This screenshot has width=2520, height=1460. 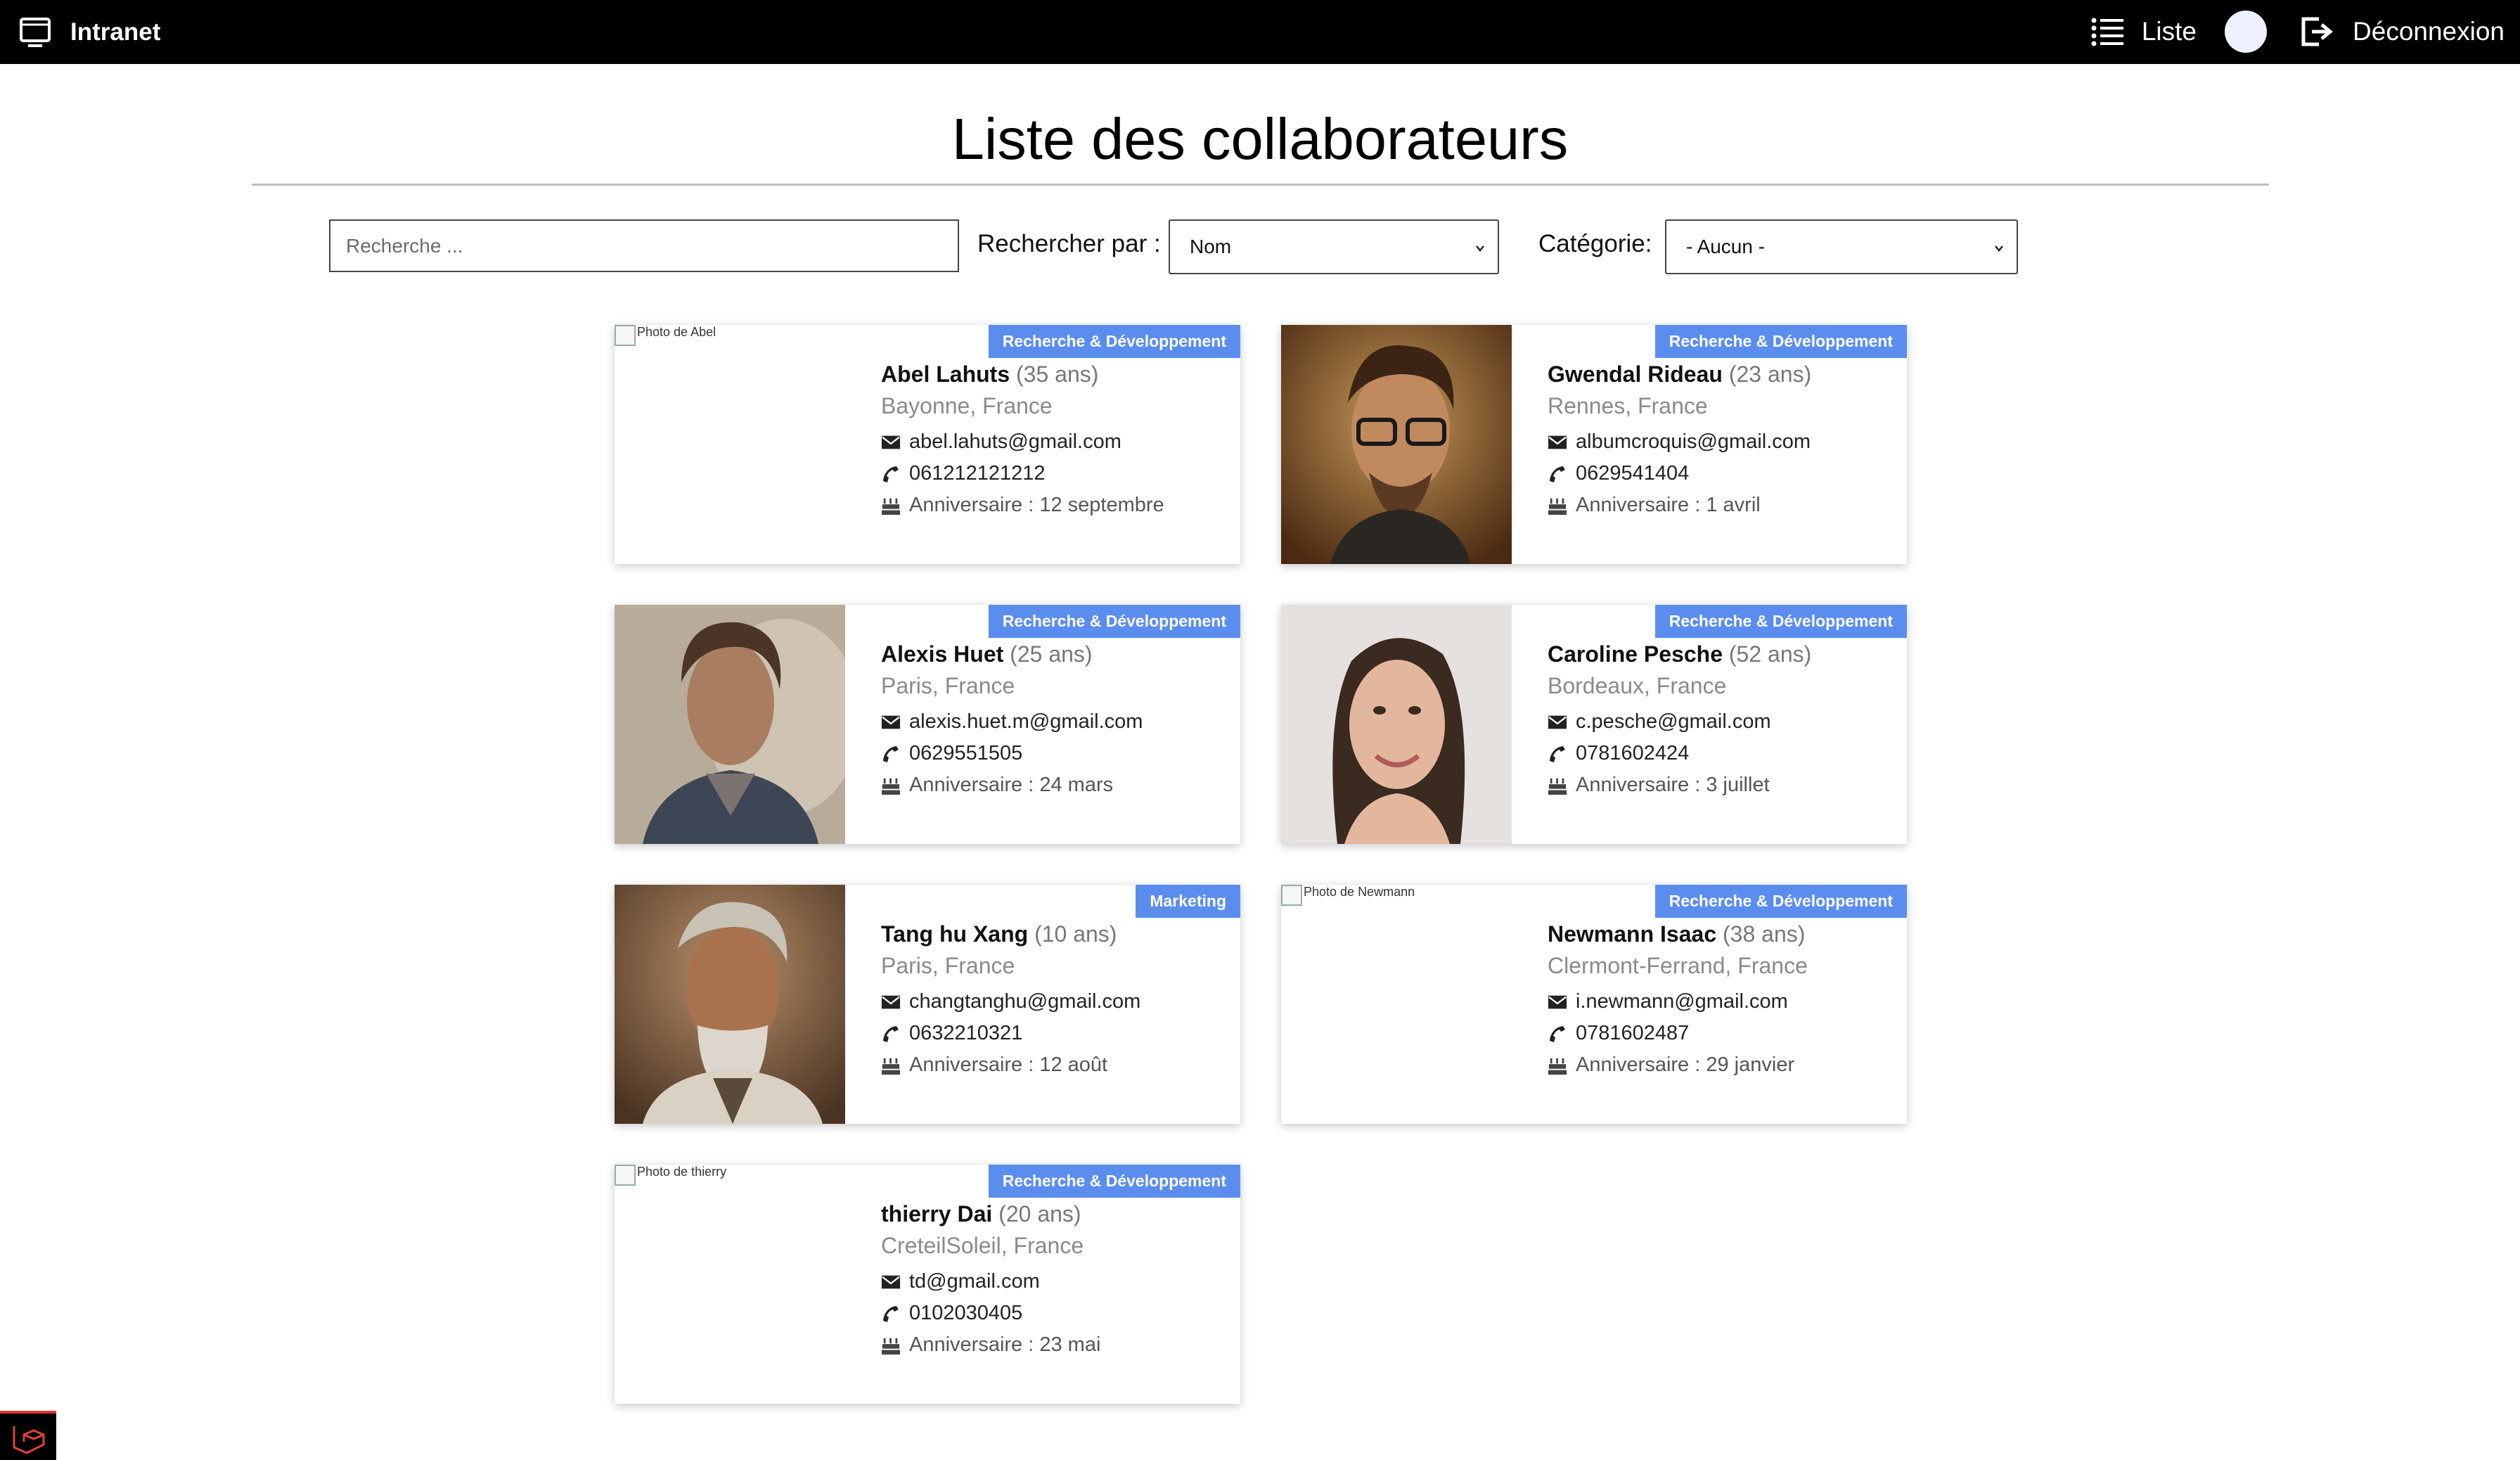 I want to click on collaborator-phone: 0102030405, so click(x=965, y=1313).